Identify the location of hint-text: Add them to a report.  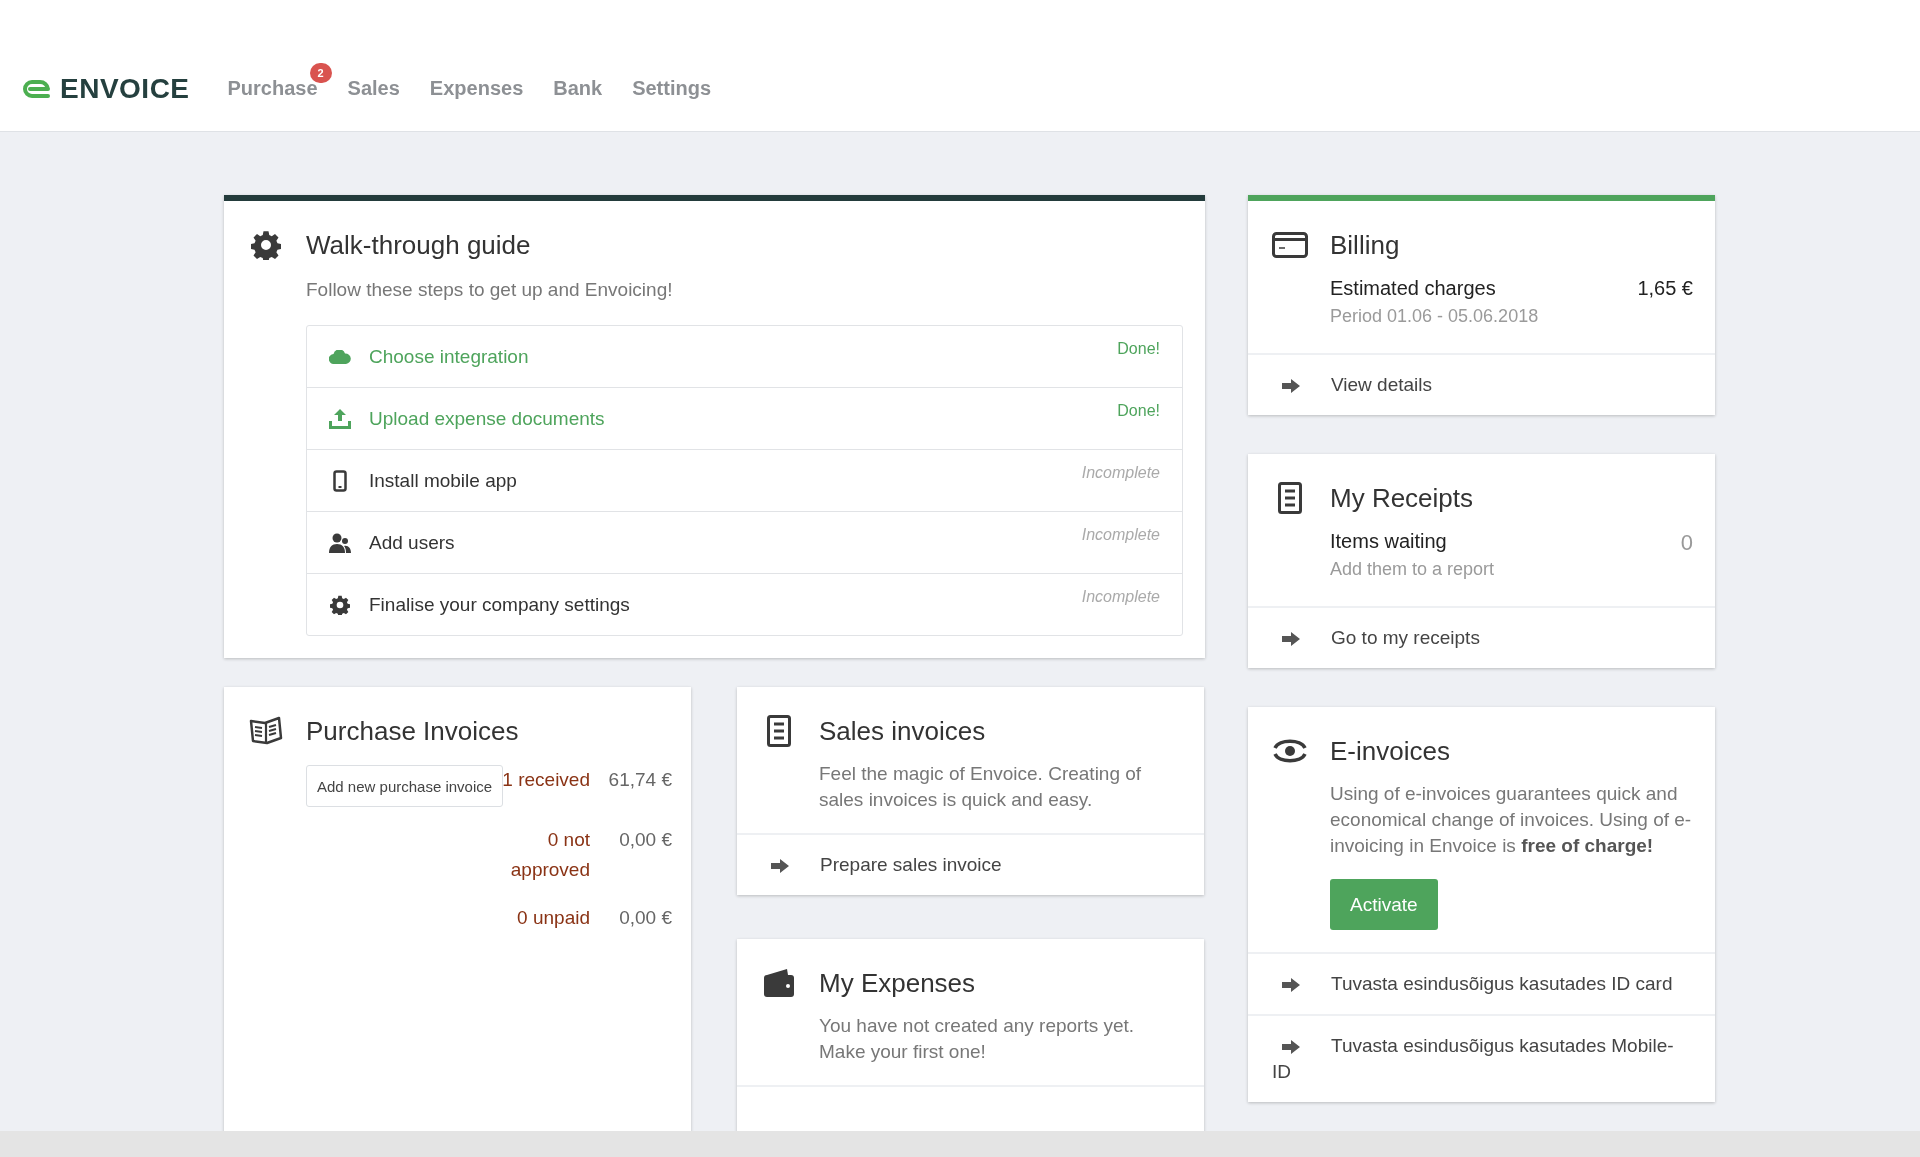
(1413, 569).